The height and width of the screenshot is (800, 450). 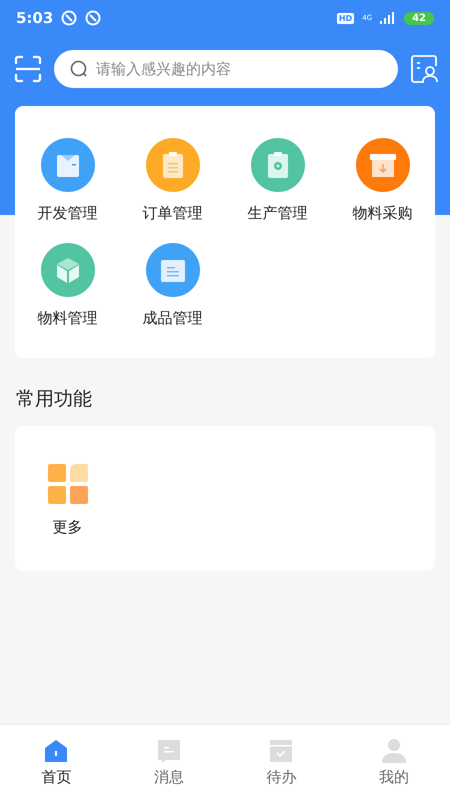 What do you see at coordinates (172, 213) in the screenshot?
I see `module-label: 订单管理` at bounding box center [172, 213].